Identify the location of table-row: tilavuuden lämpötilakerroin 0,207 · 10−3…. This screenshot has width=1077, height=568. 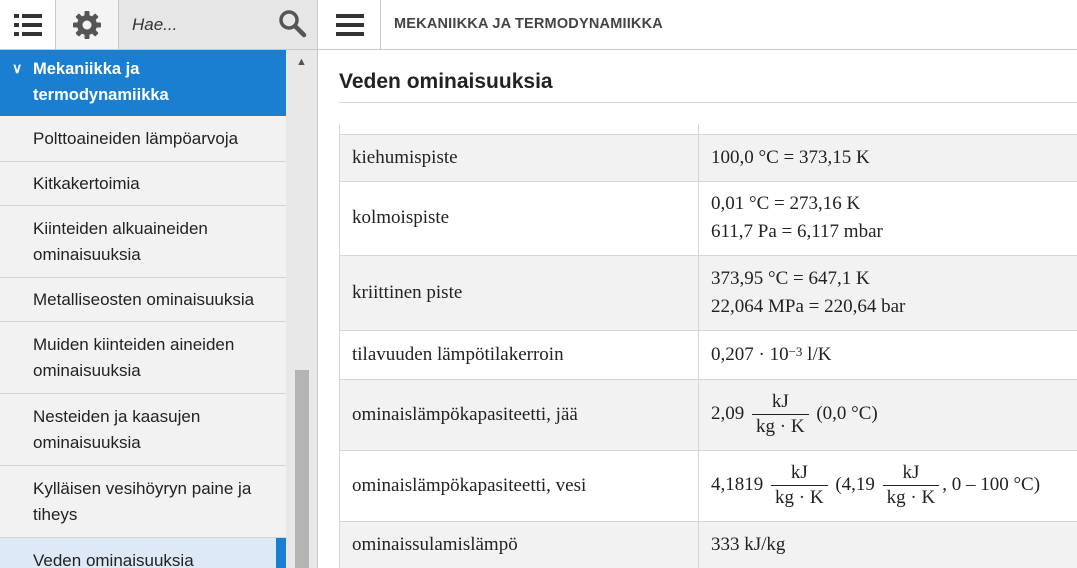
(708, 354).